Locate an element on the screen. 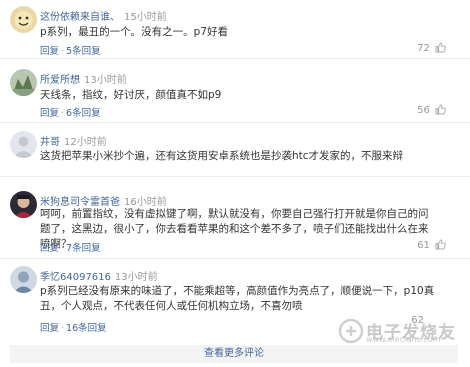 The image size is (470, 367). comment-actions: 回复 · 6条回复 is located at coordinates (70, 113).